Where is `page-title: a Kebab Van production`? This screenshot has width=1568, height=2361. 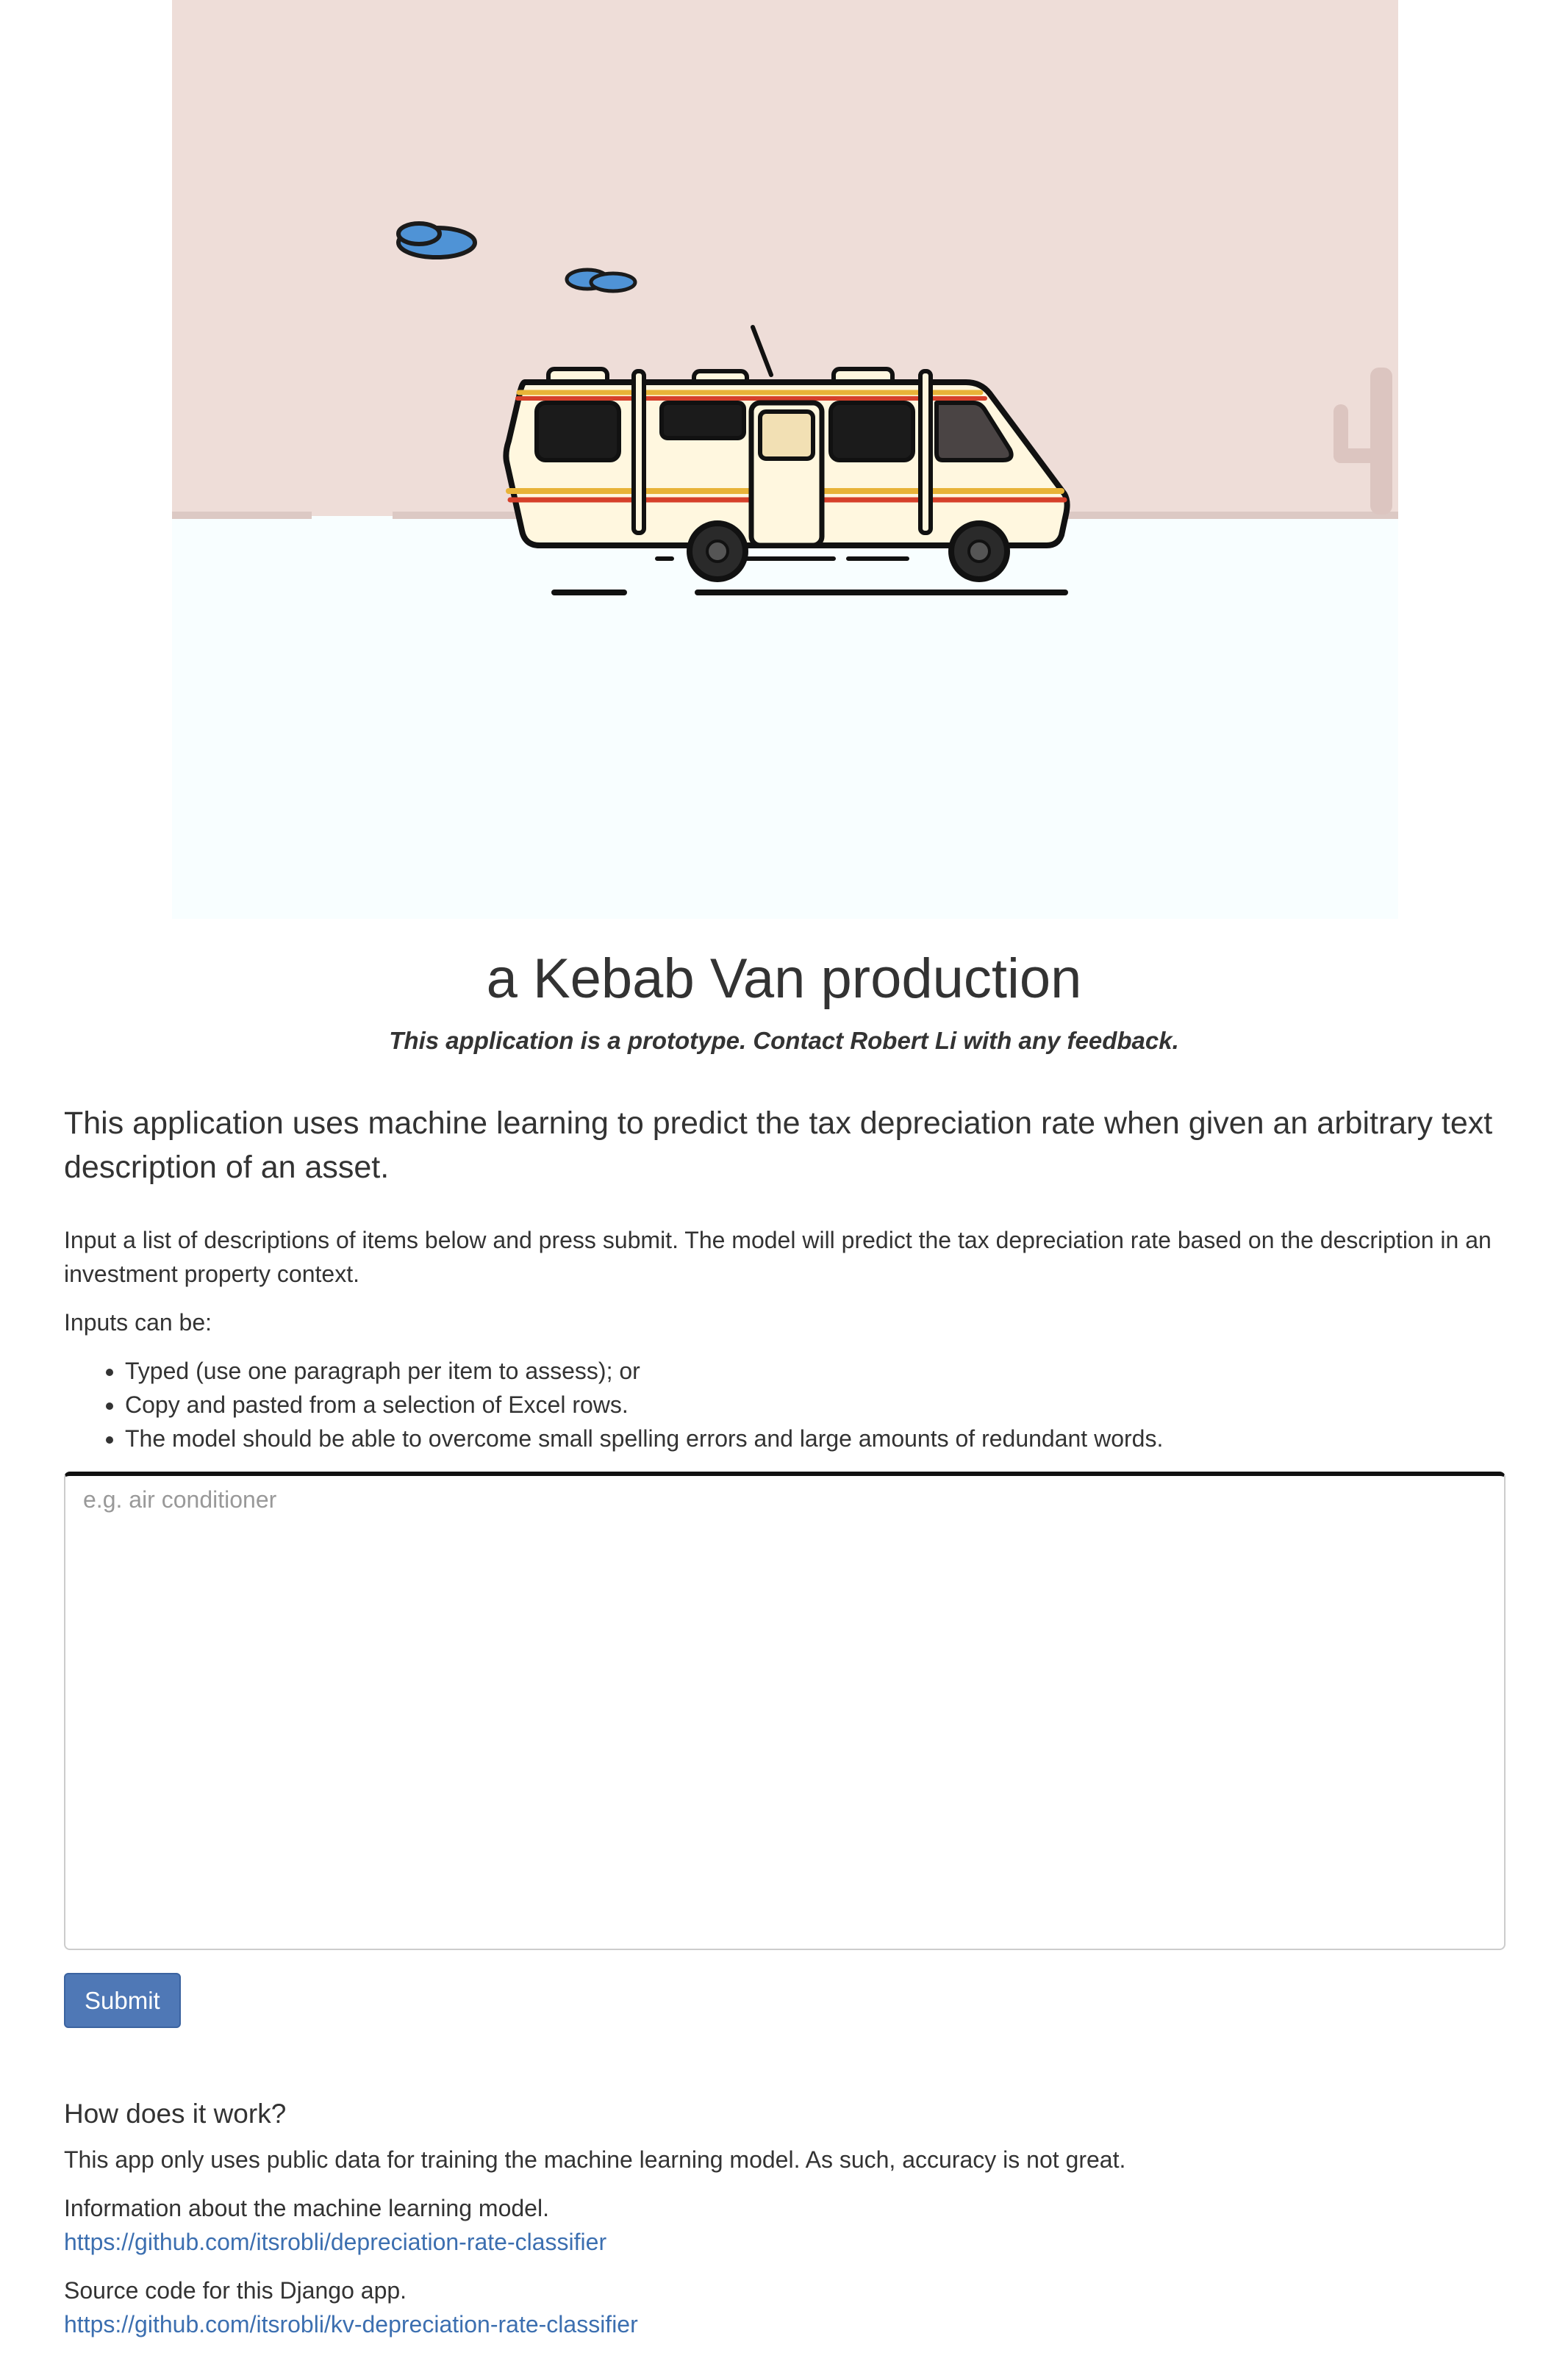 page-title: a Kebab Van production is located at coordinates (784, 979).